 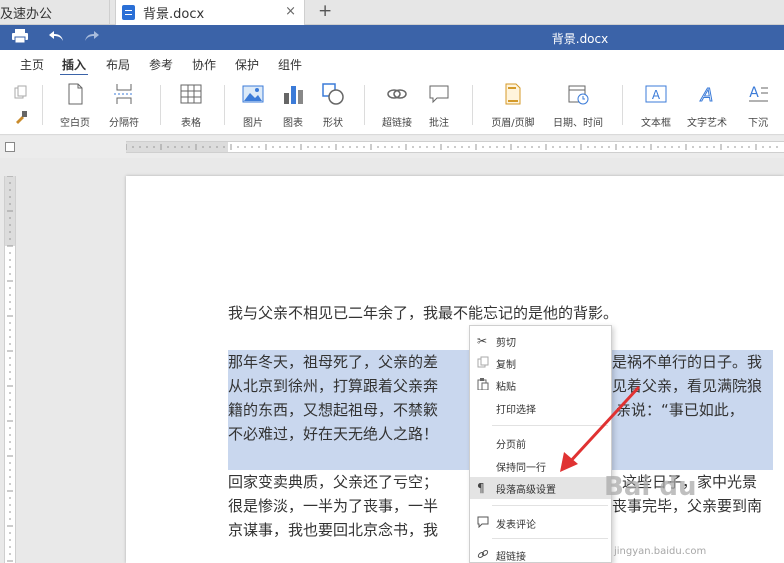 What do you see at coordinates (397, 106) in the screenshot?
I see `hyperlink-button: 超链接` at bounding box center [397, 106].